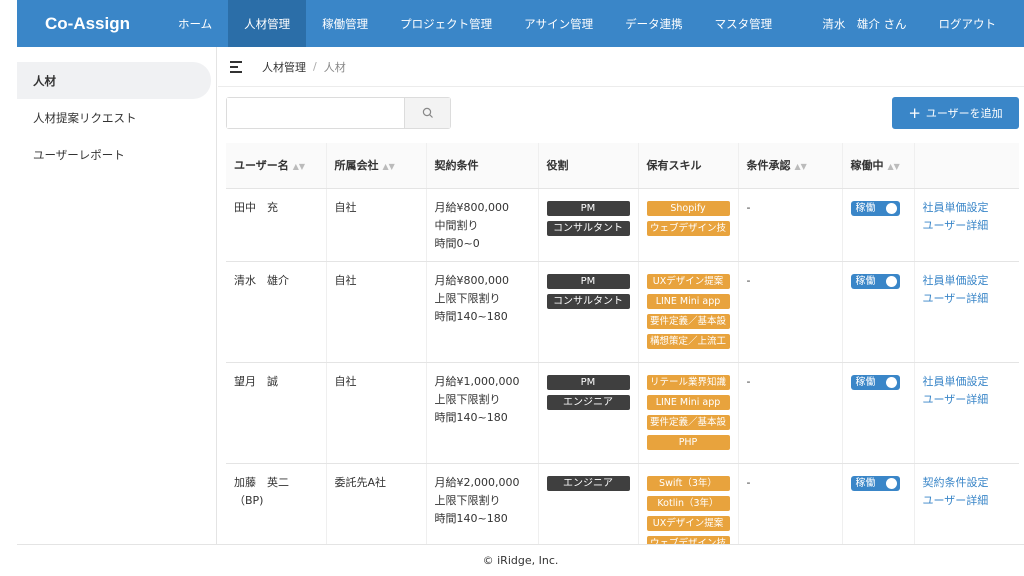 The width and height of the screenshot is (1024, 576). What do you see at coordinates (588, 228) in the screenshot?
I see `role-badge: コンサルタント` at bounding box center [588, 228].